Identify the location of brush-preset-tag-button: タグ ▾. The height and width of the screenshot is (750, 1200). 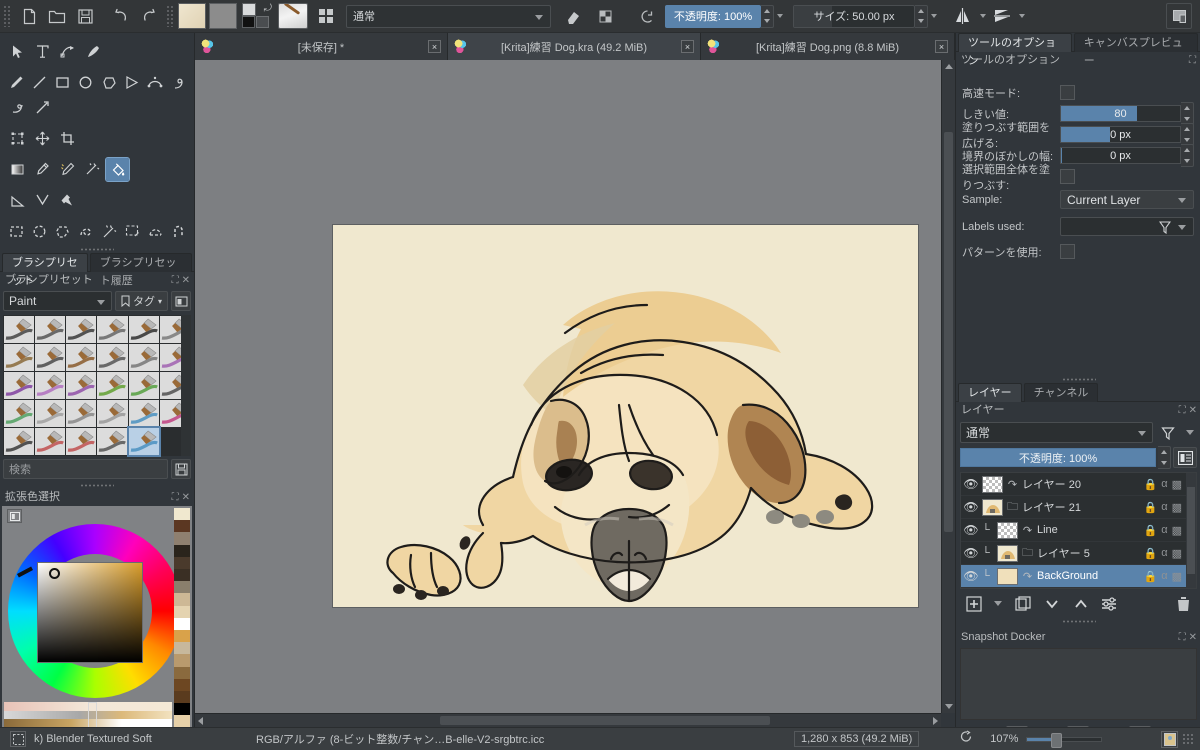
(141, 301).